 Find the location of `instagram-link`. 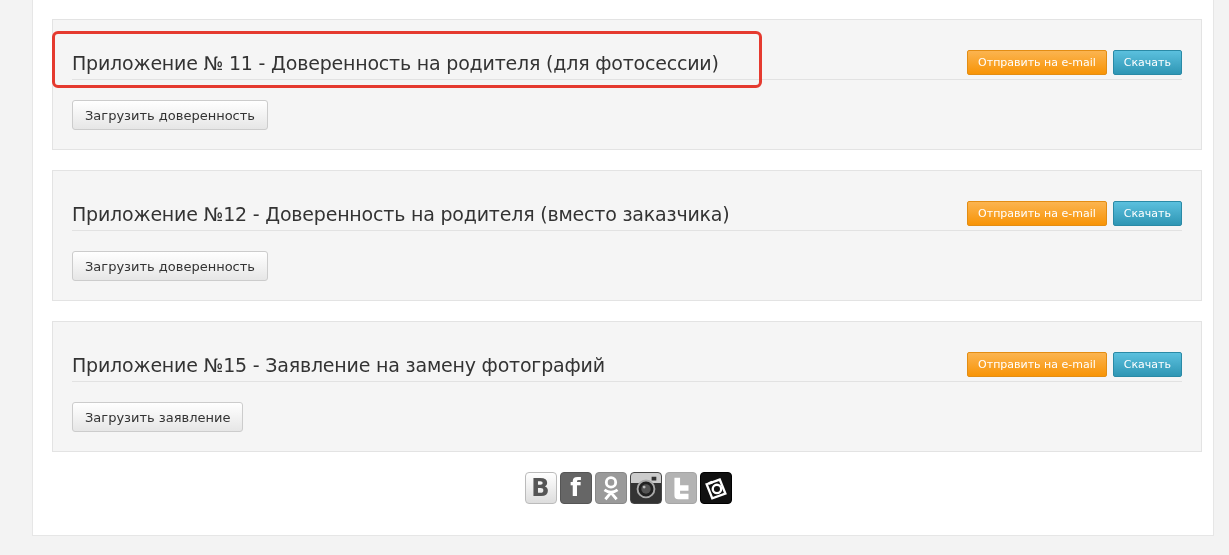

instagram-link is located at coordinates (645, 488).